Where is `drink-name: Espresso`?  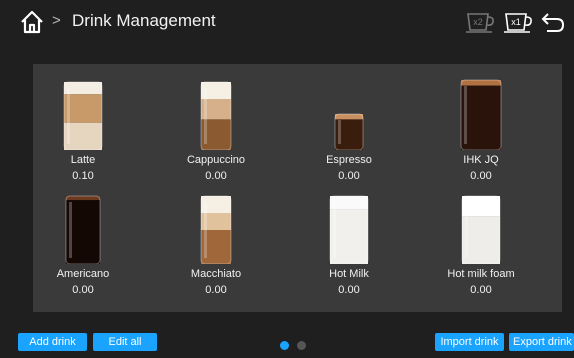 drink-name: Espresso is located at coordinates (349, 160).